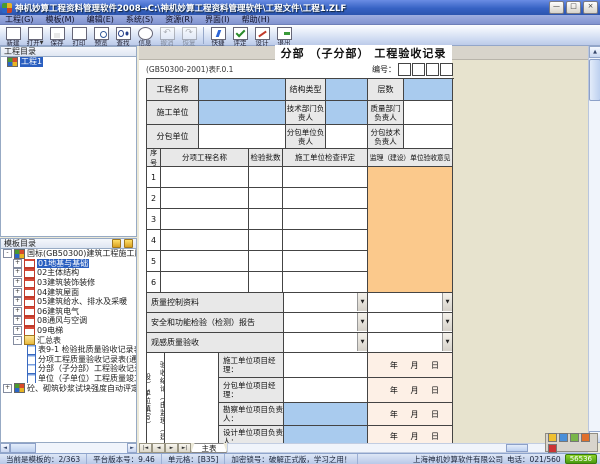 Image resolution: width=600 pixels, height=464 pixels. I want to click on sidebar-horizontal-scrollbar: ◄ ►, so click(68, 448).